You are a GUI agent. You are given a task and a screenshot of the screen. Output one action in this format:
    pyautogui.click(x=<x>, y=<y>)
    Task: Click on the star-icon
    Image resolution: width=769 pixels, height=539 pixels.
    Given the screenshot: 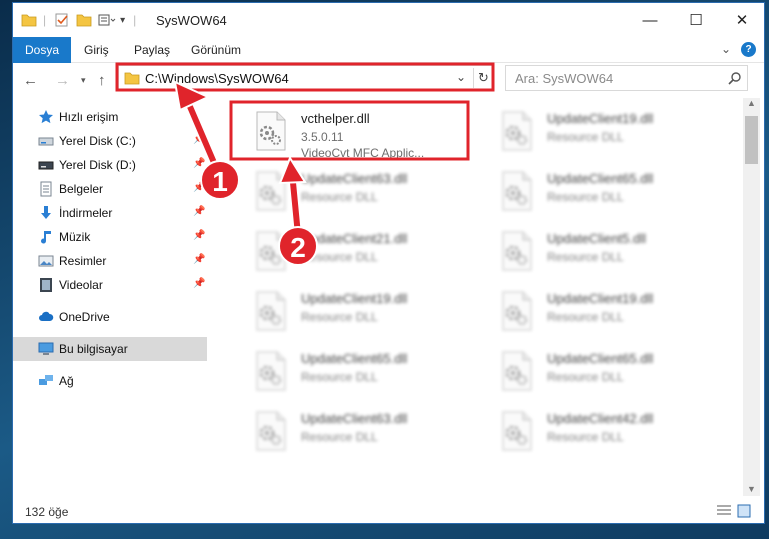 What is the action you would take?
    pyautogui.click(x=46, y=117)
    